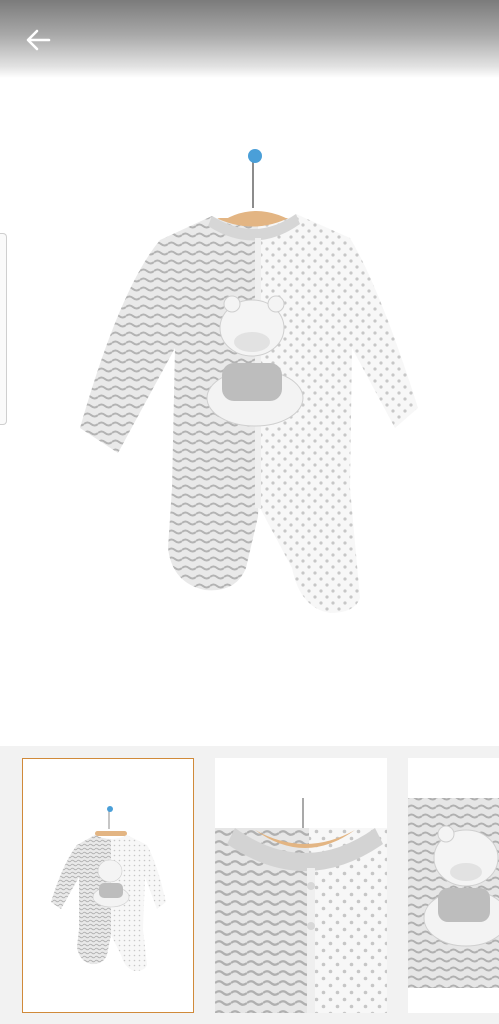 The width and height of the screenshot is (499, 1024). I want to click on arrow-left-icon, so click(38, 40).